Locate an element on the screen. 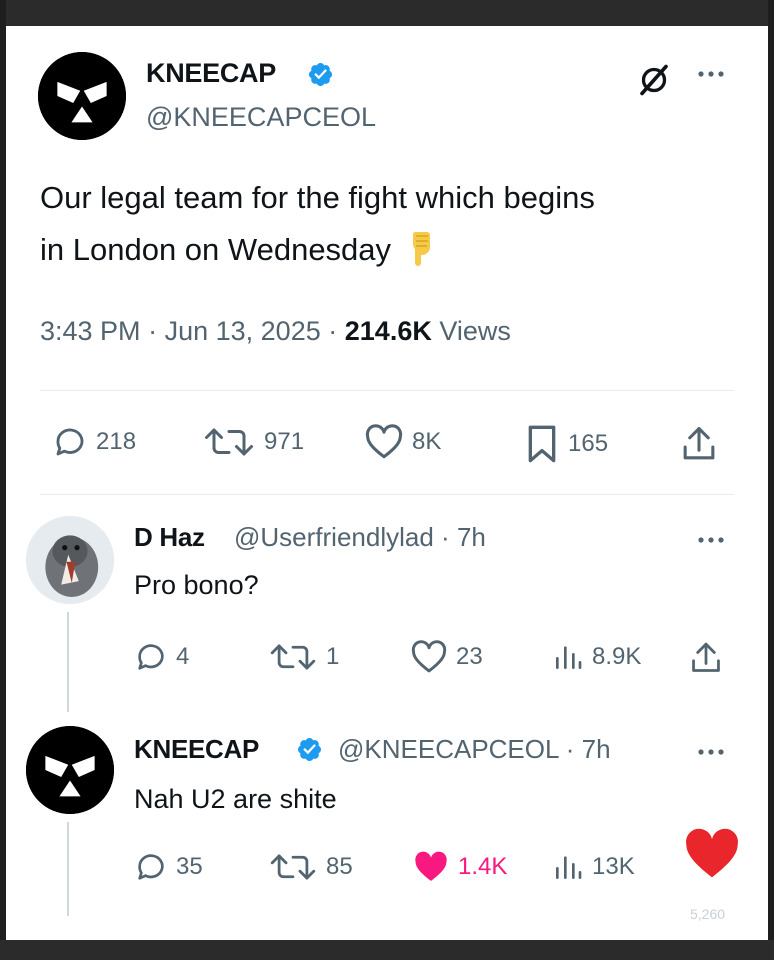  views-button: 8.9K is located at coordinates (596, 657).